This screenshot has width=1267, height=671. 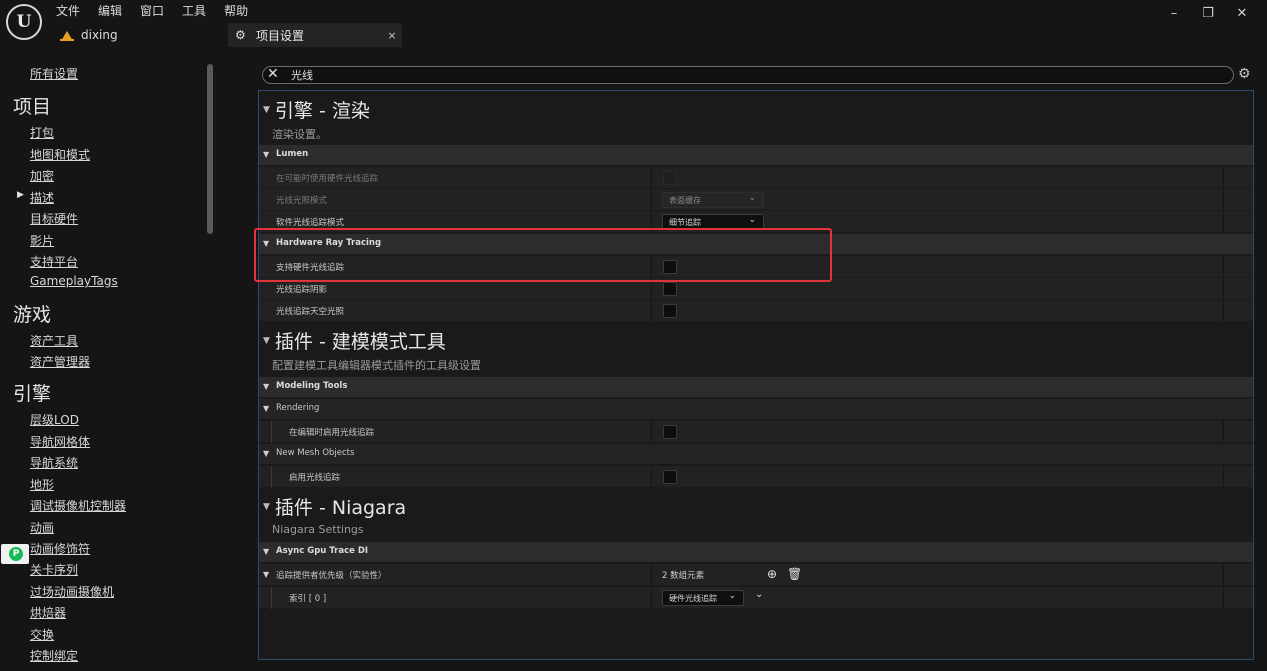 I want to click on menu-help: 帮助, so click(x=240, y=10).